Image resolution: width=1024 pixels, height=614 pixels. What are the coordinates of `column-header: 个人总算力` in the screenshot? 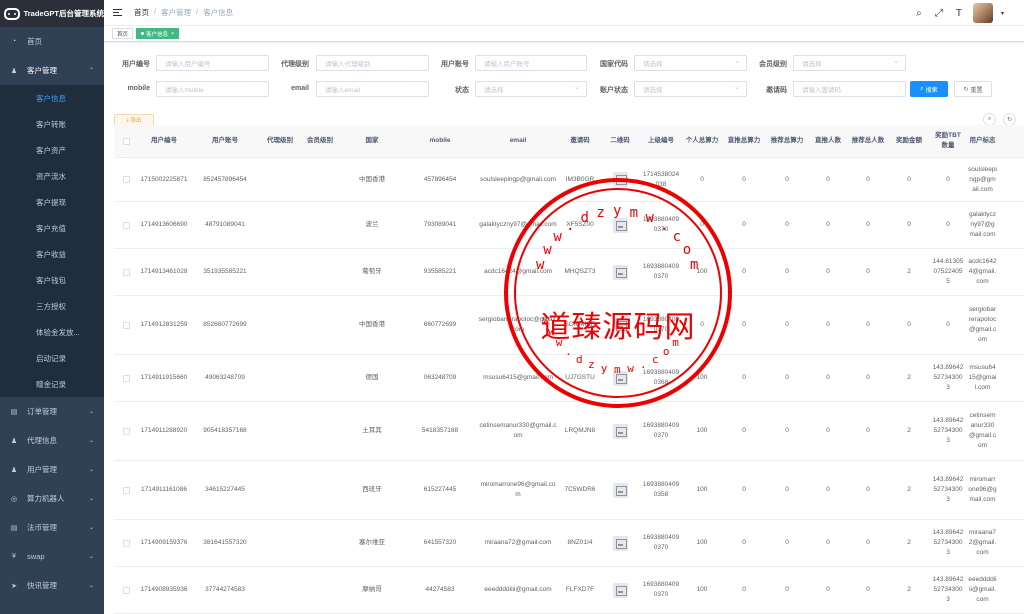 It's located at (702, 141).